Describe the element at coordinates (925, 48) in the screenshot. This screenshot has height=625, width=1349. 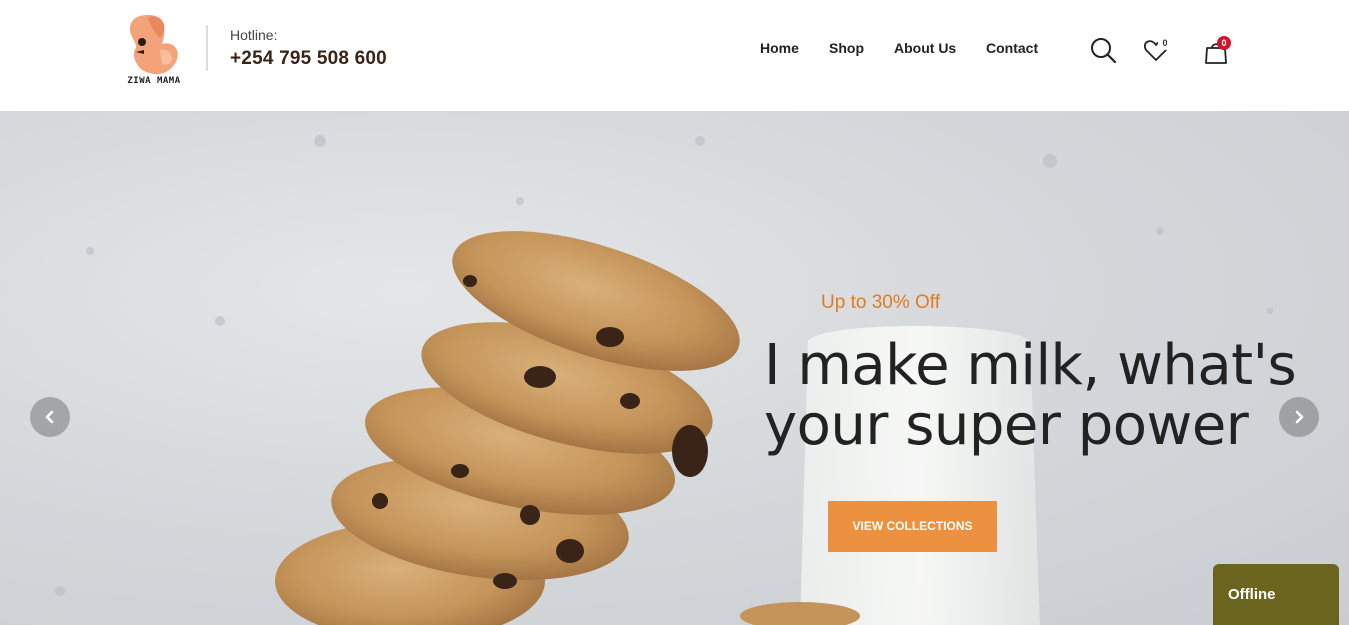
I see `nav-about-us: About Us` at that location.